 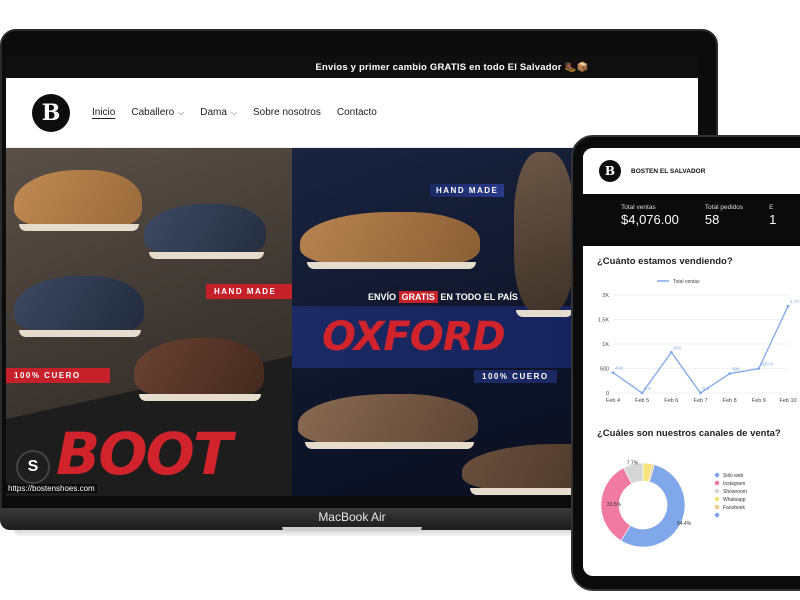 What do you see at coordinates (633, 463) in the screenshot?
I see `slice-label: 7.7%` at bounding box center [633, 463].